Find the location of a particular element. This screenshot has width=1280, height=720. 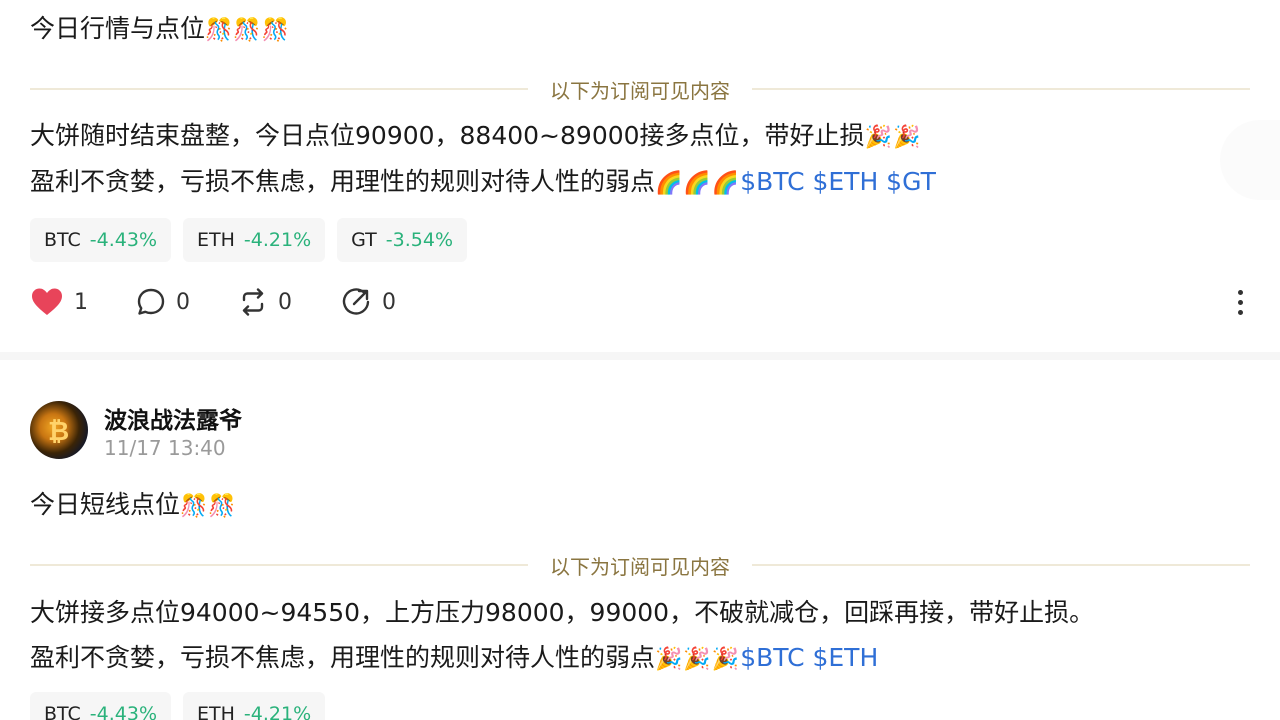

repost-button: 0 is located at coordinates (265, 302).